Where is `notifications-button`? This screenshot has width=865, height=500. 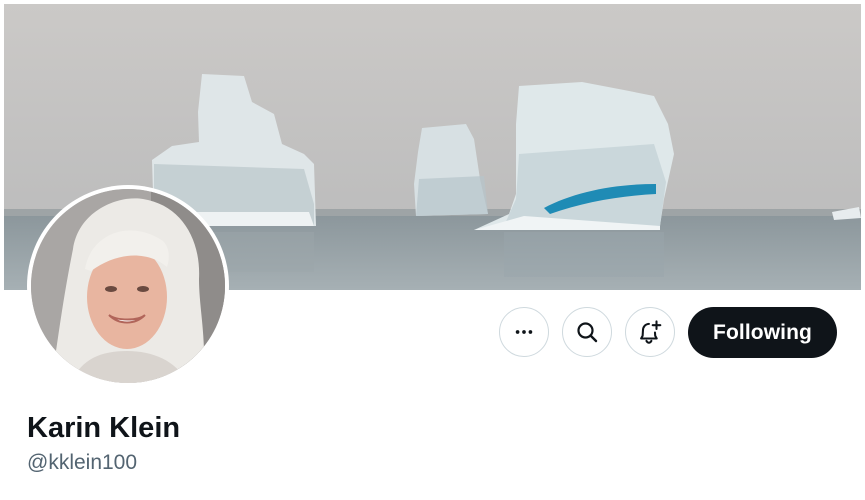 notifications-button is located at coordinates (650, 332).